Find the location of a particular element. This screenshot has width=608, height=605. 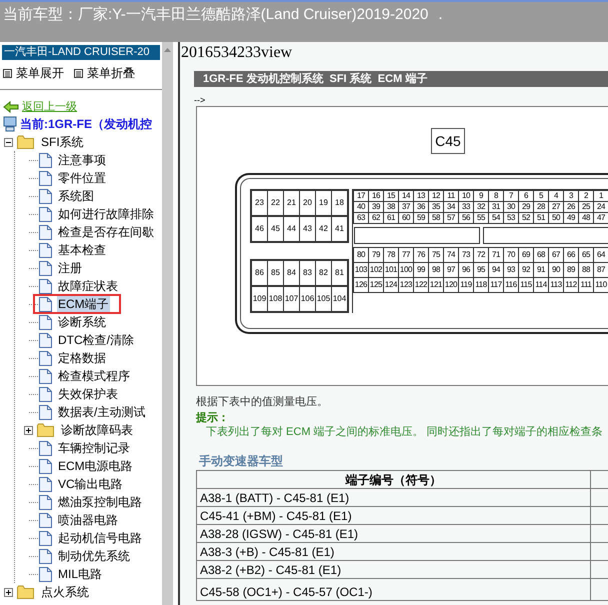

connector-label: C45 is located at coordinates (448, 141).